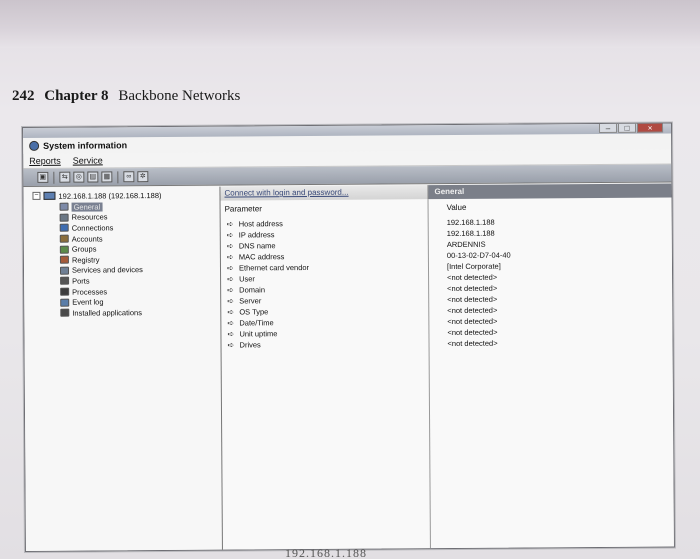 The height and width of the screenshot is (559, 700). What do you see at coordinates (550, 207) in the screenshot?
I see `value-header: Value` at bounding box center [550, 207].